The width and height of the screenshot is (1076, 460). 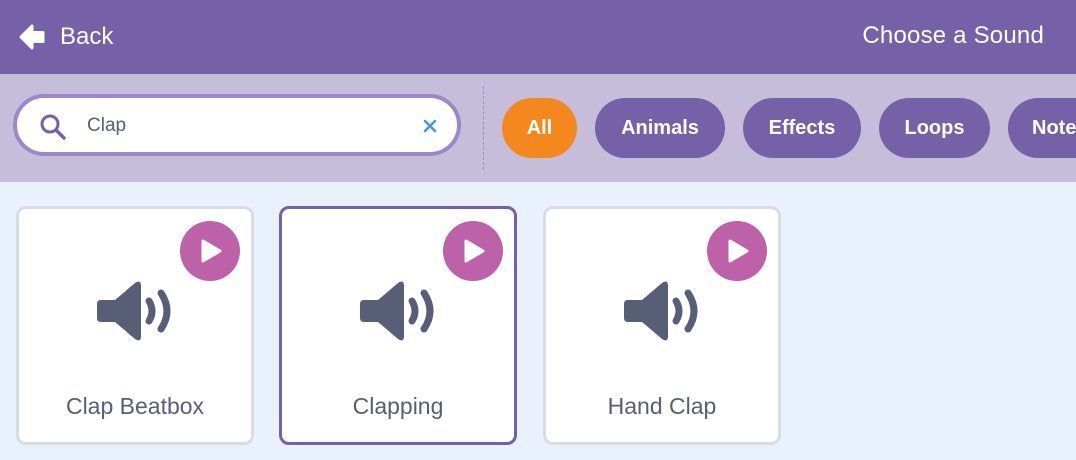 What do you see at coordinates (430, 128) in the screenshot?
I see `clear-icon` at bounding box center [430, 128].